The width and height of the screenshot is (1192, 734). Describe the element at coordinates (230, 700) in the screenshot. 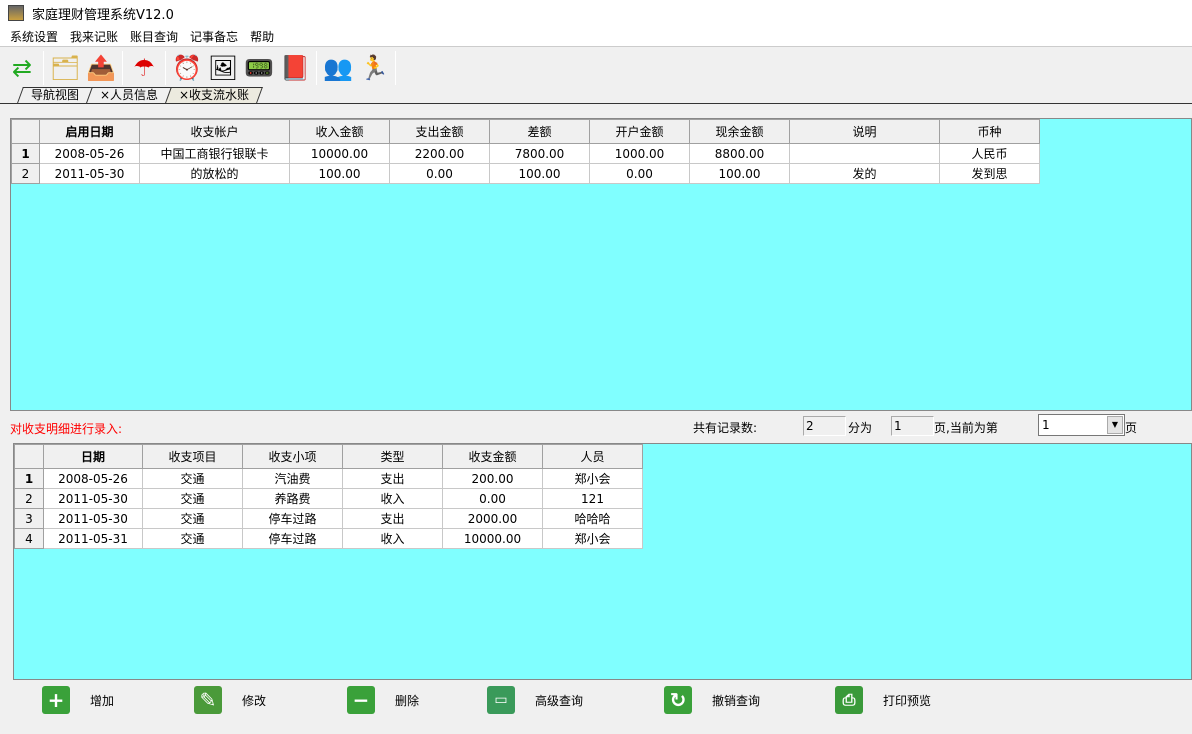

I see `edit-button: ✎ 修改` at that location.